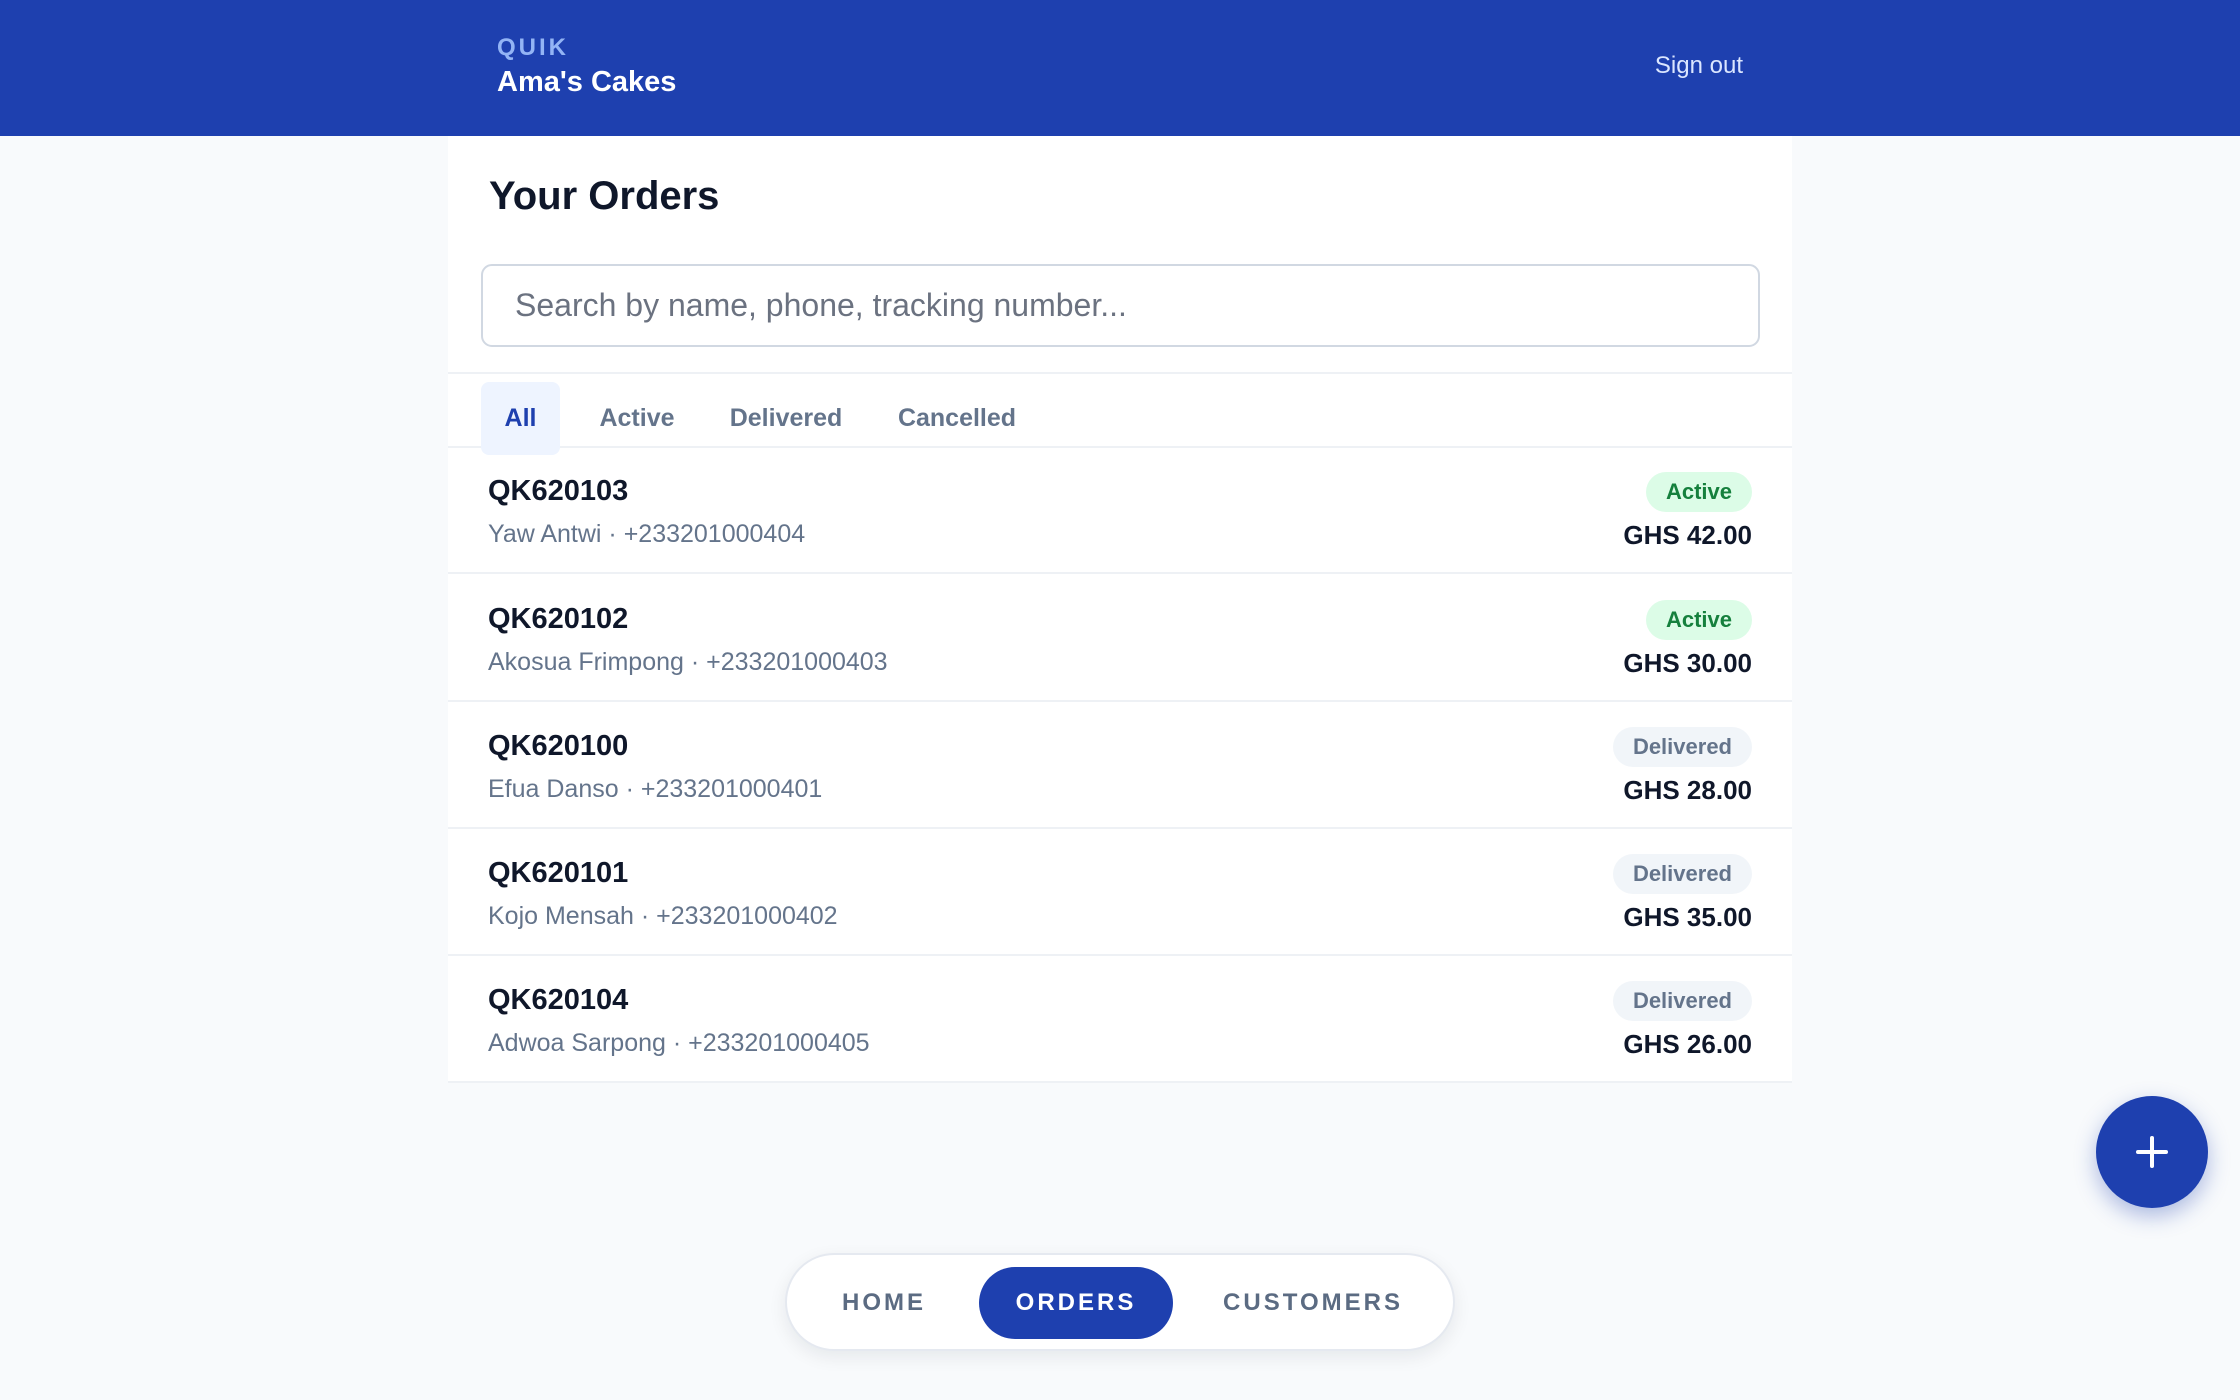 This screenshot has width=2240, height=1400. What do you see at coordinates (1313, 1303) in the screenshot?
I see `nav-customers: CUSTOMERS` at bounding box center [1313, 1303].